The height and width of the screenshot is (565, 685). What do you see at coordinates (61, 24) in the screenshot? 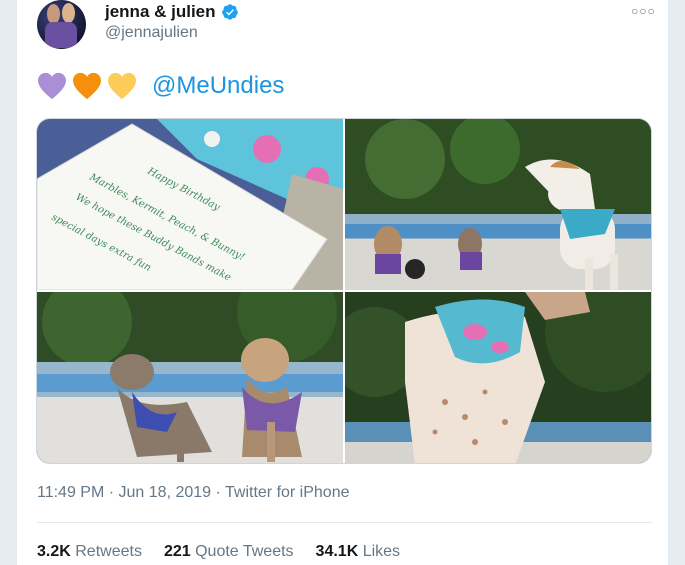
I see `avatar` at bounding box center [61, 24].